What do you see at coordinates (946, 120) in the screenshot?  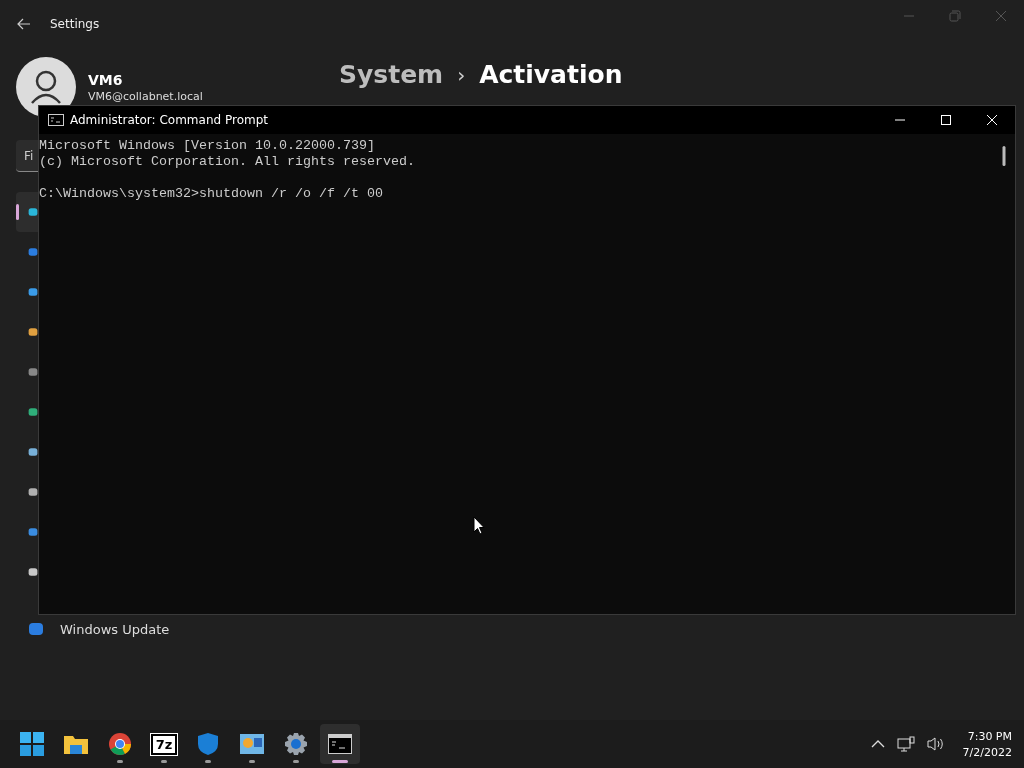 I see `maximize-icon` at bounding box center [946, 120].